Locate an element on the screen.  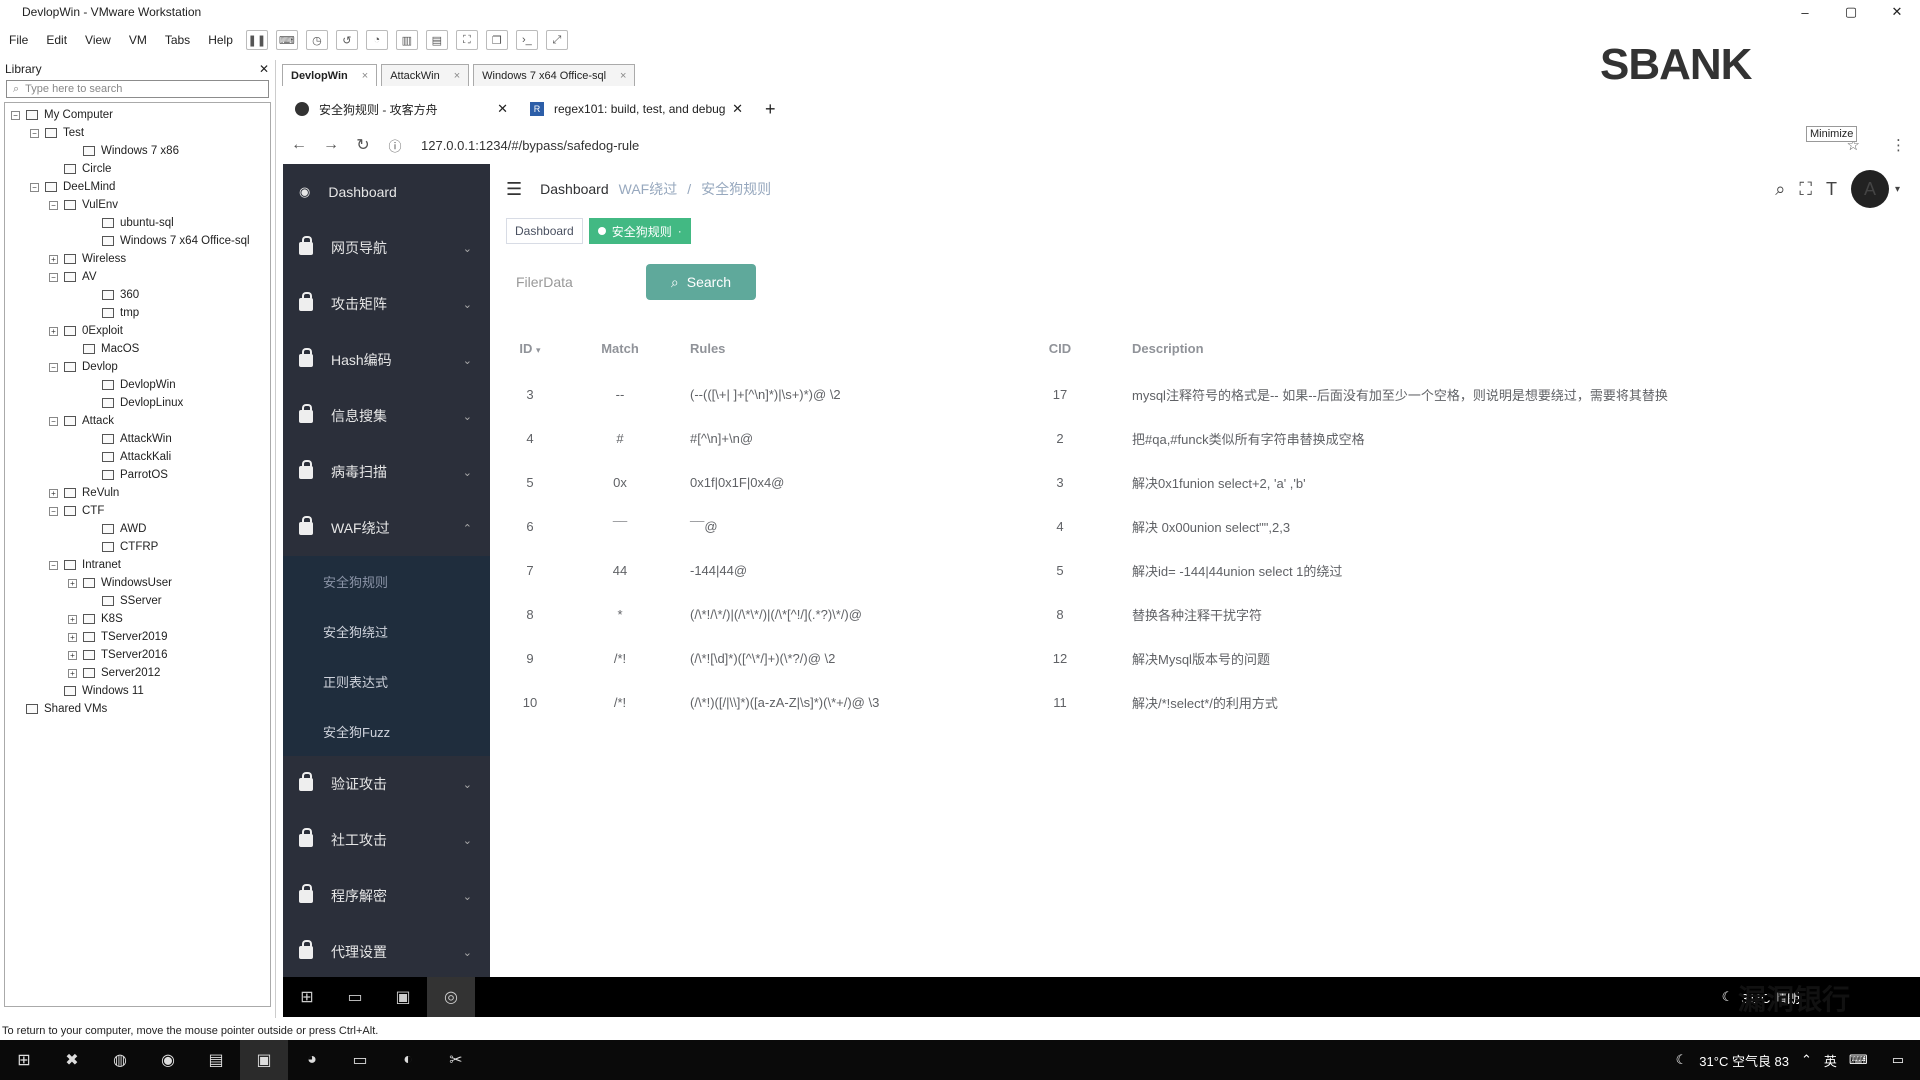
chrome-icon: ◉ is located at coordinates (168, 1060).